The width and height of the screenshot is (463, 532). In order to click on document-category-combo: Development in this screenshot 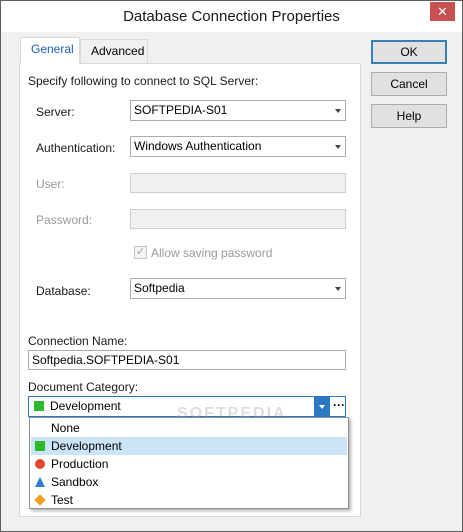, I will do `click(187, 406)`.